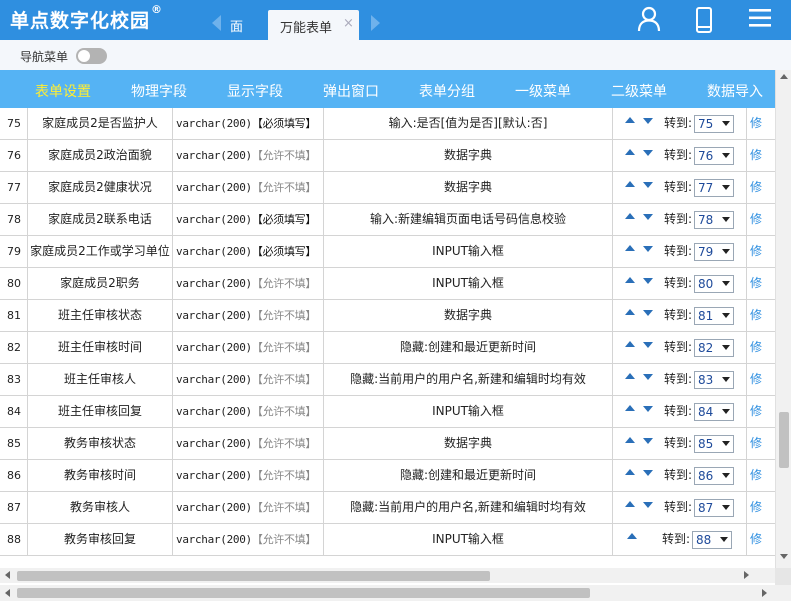 The image size is (791, 601). What do you see at coordinates (255, 91) in the screenshot?
I see `menu-display-fields: 显示字段` at bounding box center [255, 91].